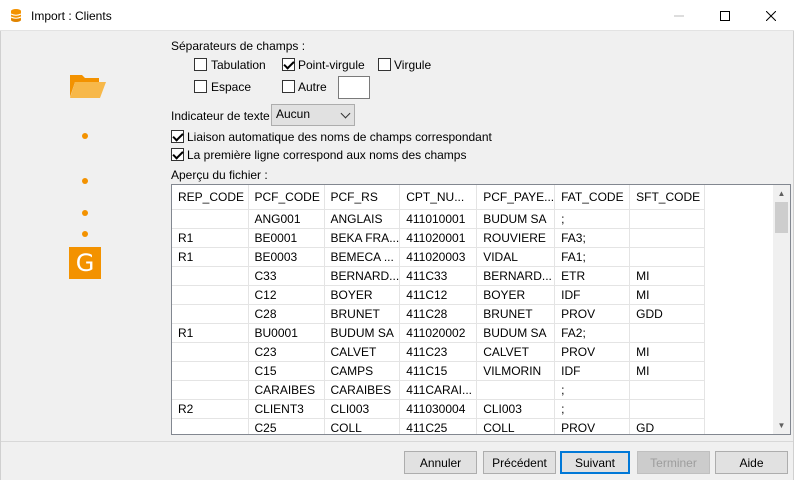 Image resolution: width=794 pixels, height=480 pixels. Describe the element at coordinates (667, 197) in the screenshot. I see `column-header: SFT_CODE` at that location.